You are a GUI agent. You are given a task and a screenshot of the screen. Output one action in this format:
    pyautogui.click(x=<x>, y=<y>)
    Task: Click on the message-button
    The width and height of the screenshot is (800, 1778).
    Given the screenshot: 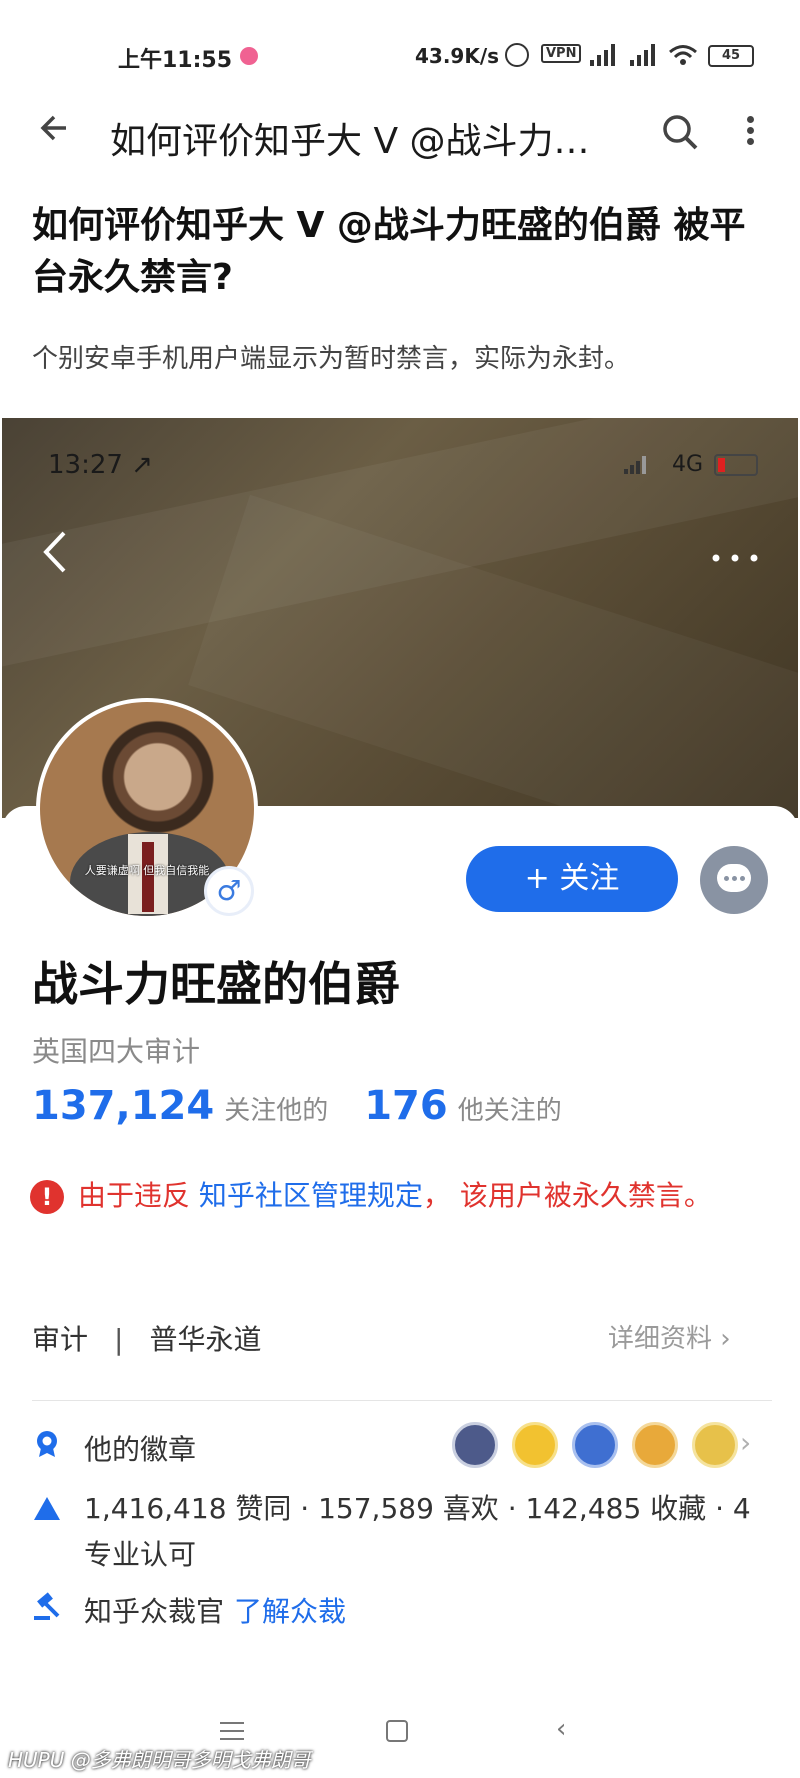 What is the action you would take?
    pyautogui.click(x=734, y=880)
    